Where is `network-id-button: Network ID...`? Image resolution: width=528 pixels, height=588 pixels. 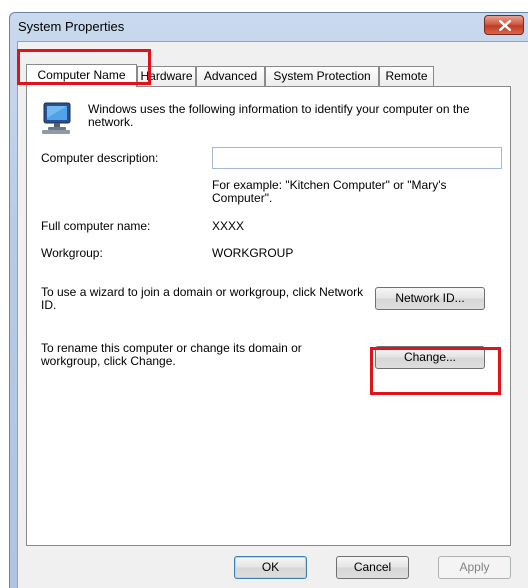
network-id-button: Network ID... is located at coordinates (430, 298).